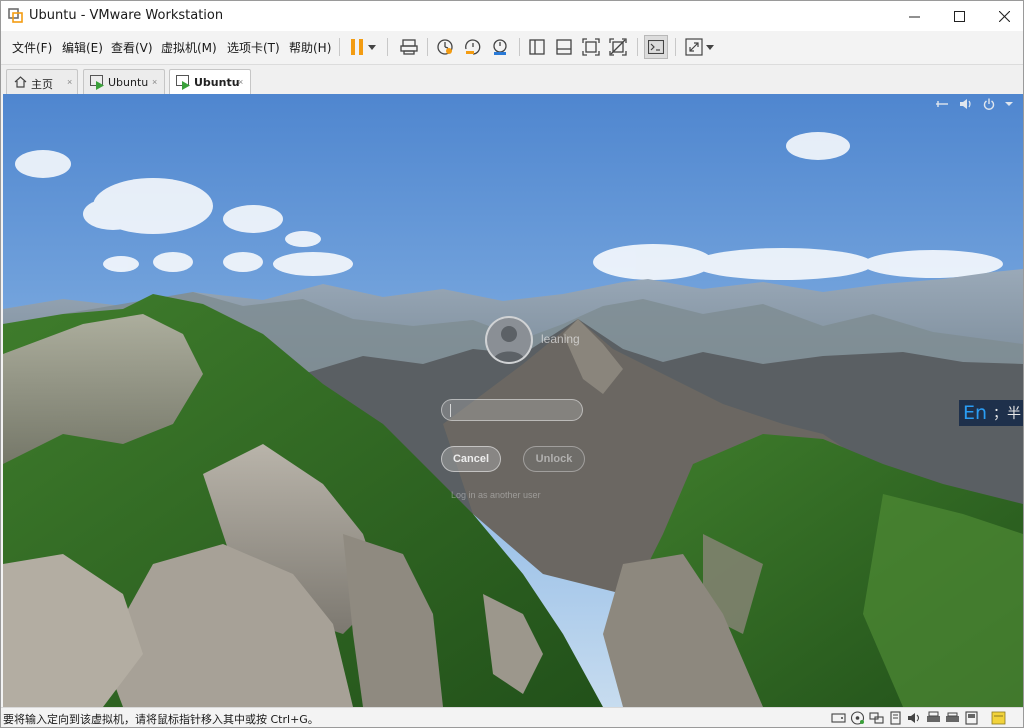  I want to click on menu-file: 文件(F), so click(32, 47).